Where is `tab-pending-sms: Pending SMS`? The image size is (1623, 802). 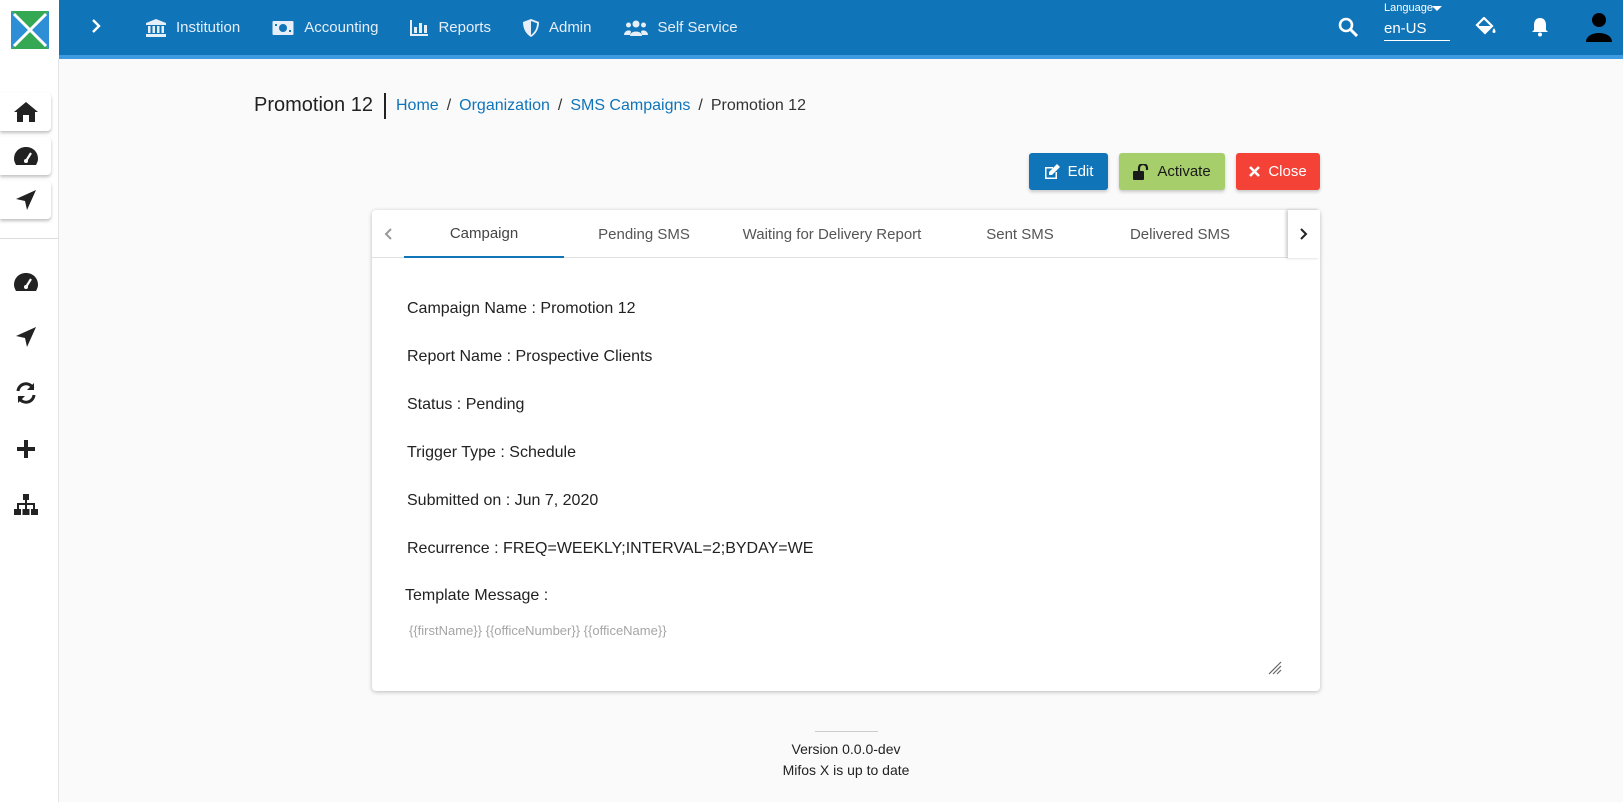 tab-pending-sms: Pending SMS is located at coordinates (644, 234).